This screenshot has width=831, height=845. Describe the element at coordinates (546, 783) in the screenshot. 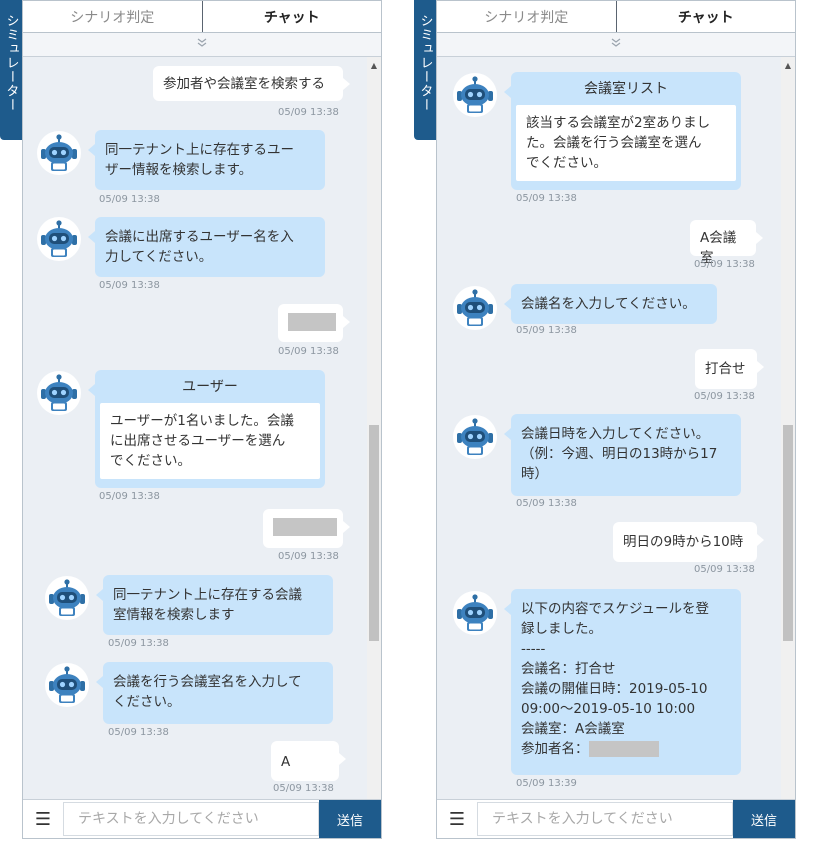

I see `timestamp: 05/09 13:39` at that location.